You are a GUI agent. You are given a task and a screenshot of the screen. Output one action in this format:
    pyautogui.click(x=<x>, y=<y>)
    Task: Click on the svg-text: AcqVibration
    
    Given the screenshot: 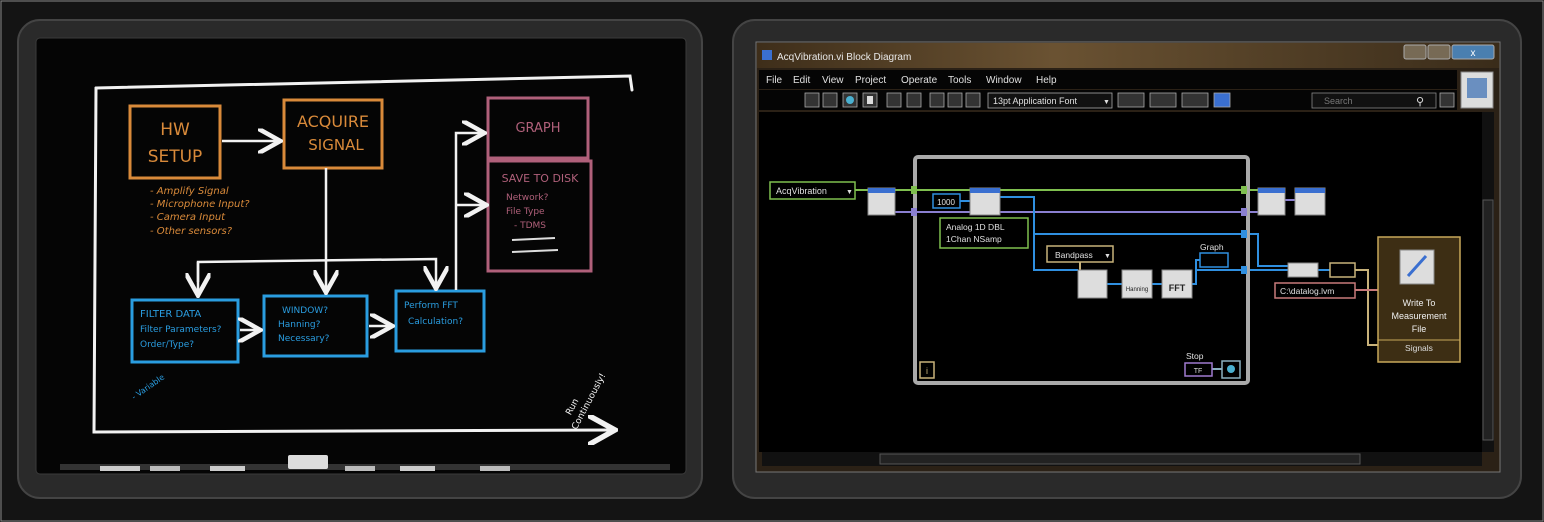 What is the action you would take?
    pyautogui.click(x=801, y=191)
    